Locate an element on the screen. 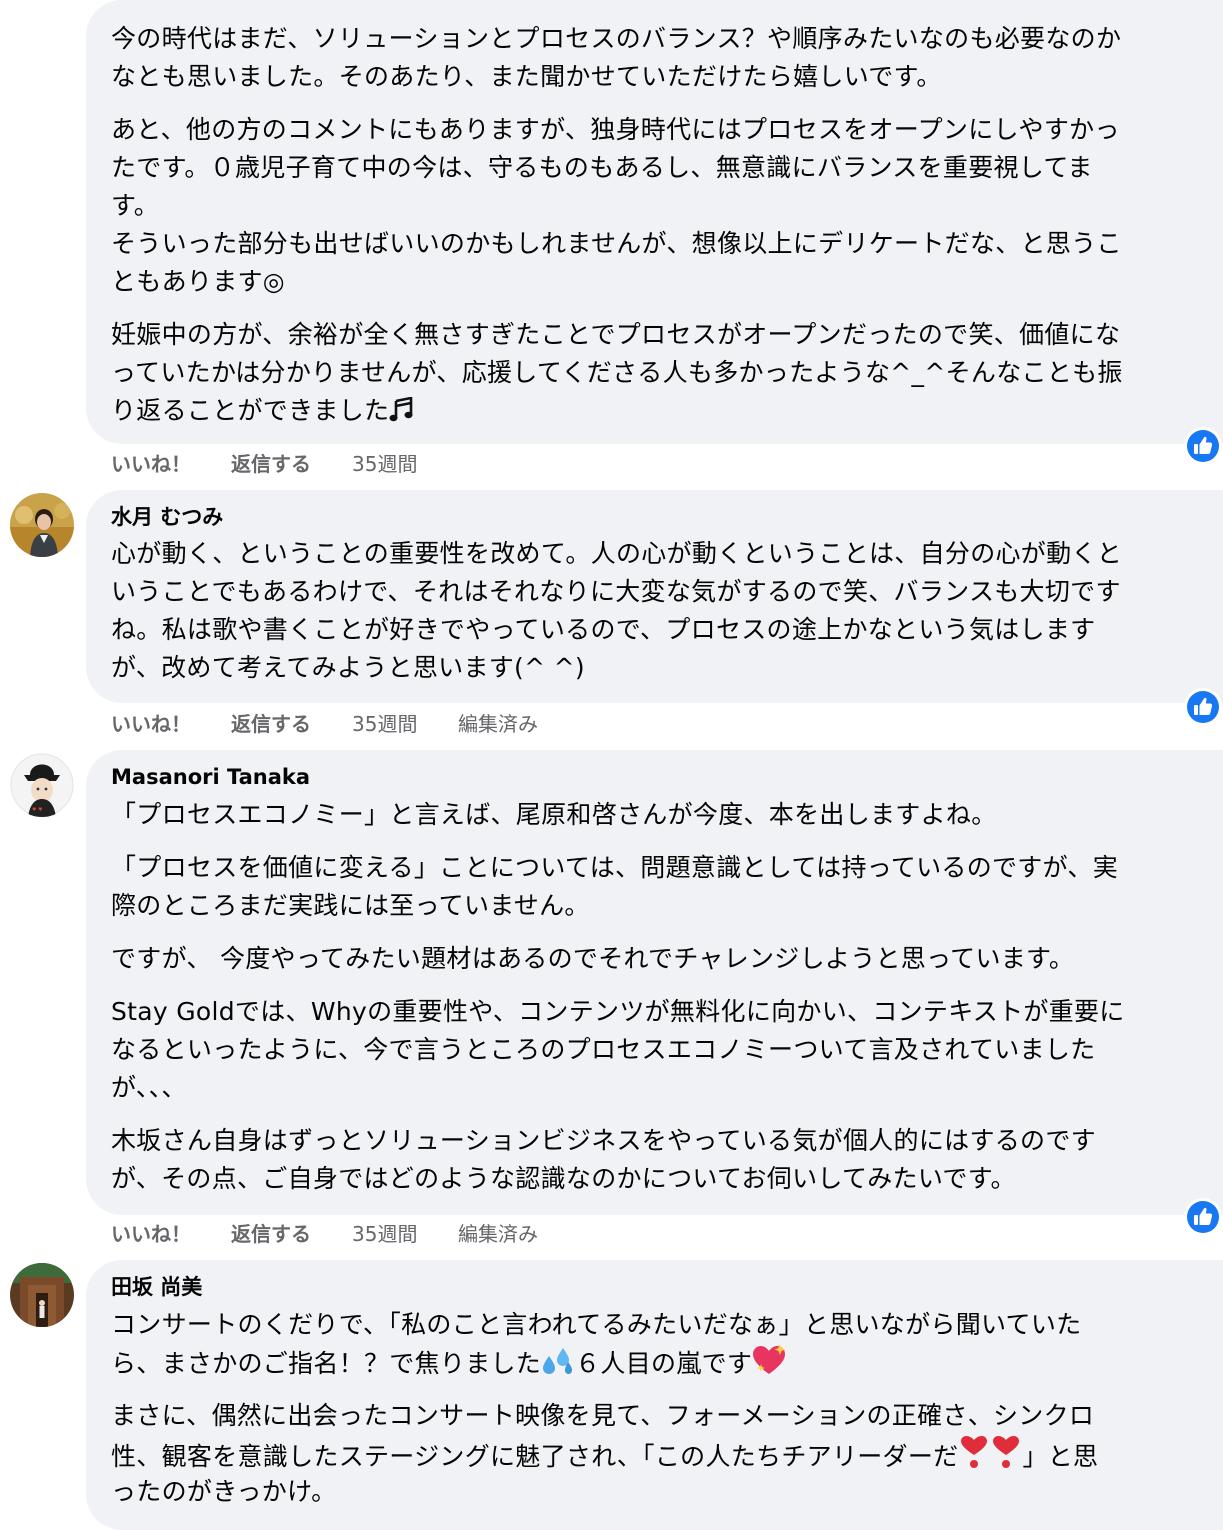 This screenshot has height=1530, width=1223. comment-line: そういった部分も出せばいいのかもしれませんが、想像以上にデリケートだな、と思うこ is located at coordinates (616, 243).